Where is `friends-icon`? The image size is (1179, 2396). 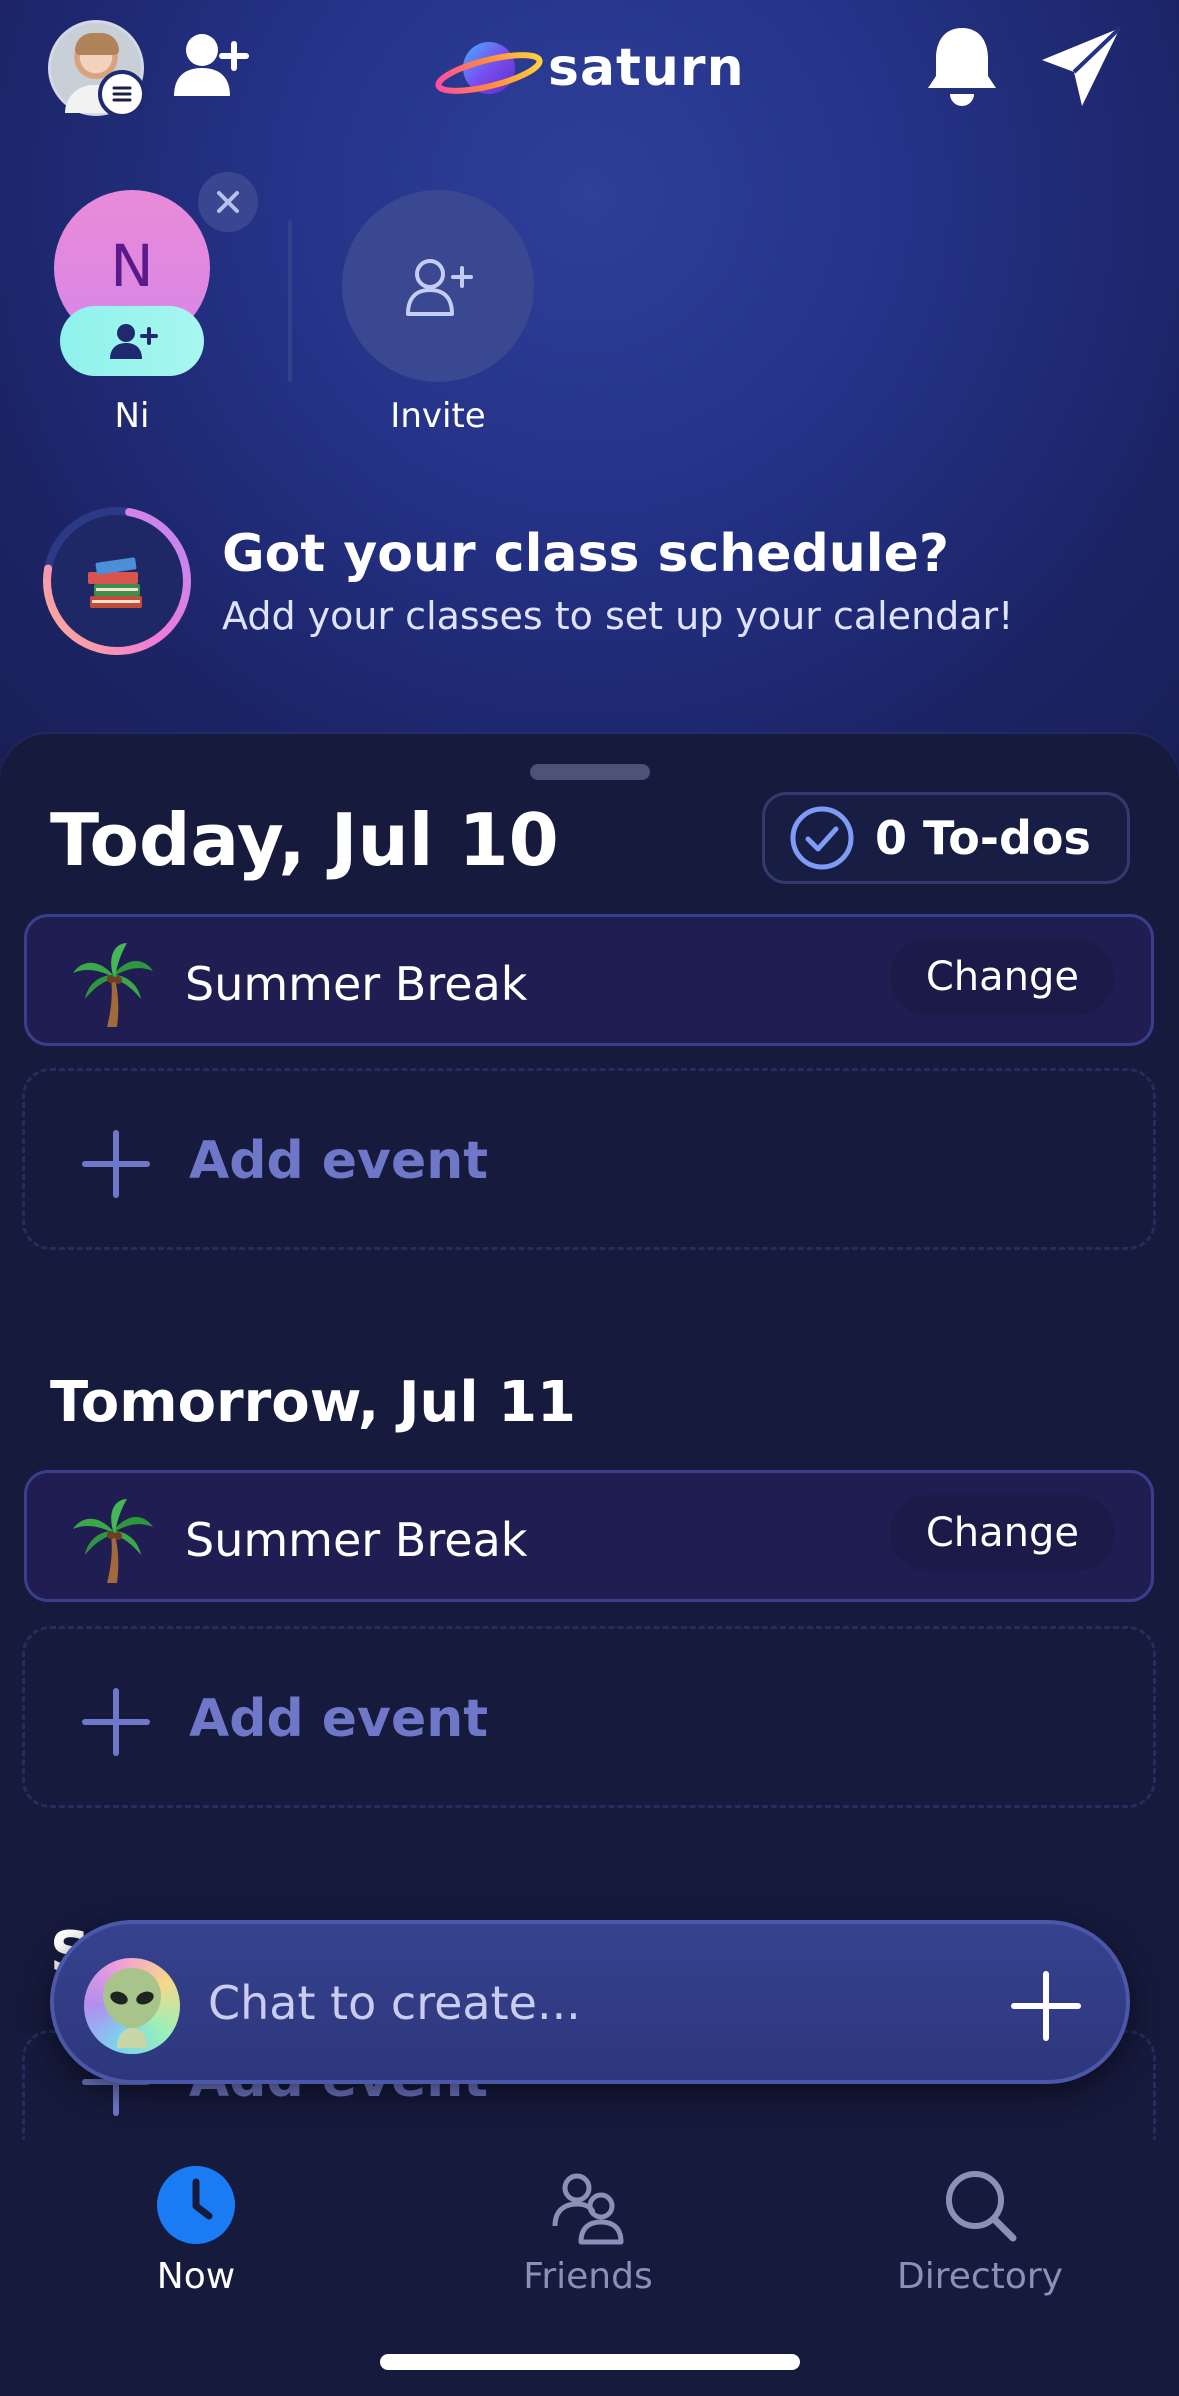
friends-icon is located at coordinates (588, 2209).